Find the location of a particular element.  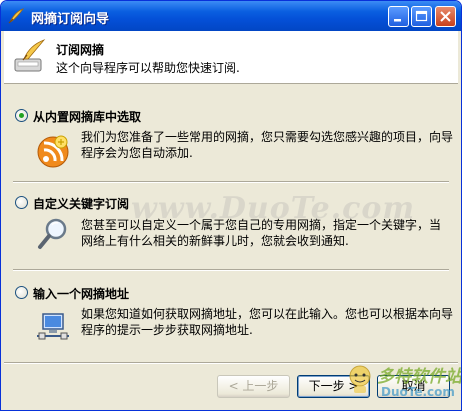

close-button is located at coordinates (445, 16).